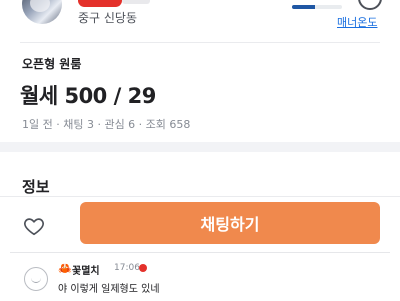 This screenshot has height=301, width=400. What do you see at coordinates (86, 271) in the screenshot?
I see `comment-author: 꽃멸치` at bounding box center [86, 271].